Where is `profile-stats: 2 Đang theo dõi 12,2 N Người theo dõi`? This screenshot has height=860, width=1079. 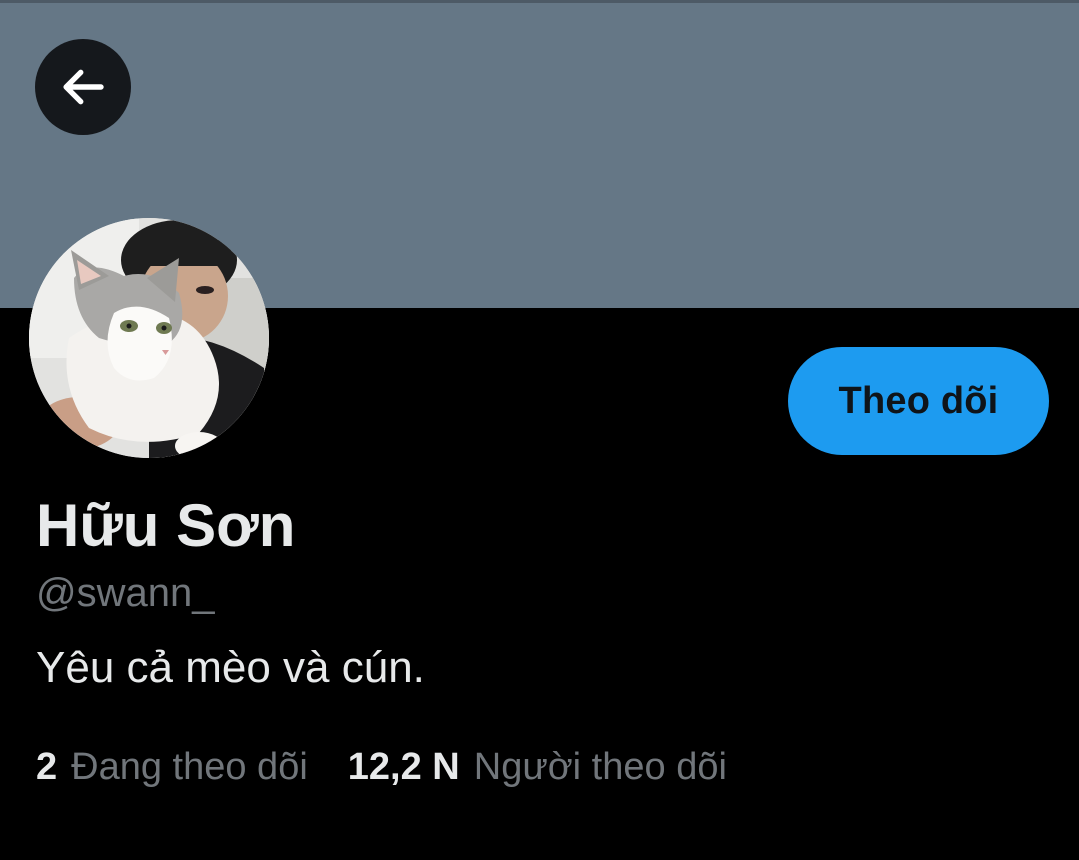 profile-stats: 2 Đang theo dõi 12,2 N Người theo dõi is located at coordinates (381, 767).